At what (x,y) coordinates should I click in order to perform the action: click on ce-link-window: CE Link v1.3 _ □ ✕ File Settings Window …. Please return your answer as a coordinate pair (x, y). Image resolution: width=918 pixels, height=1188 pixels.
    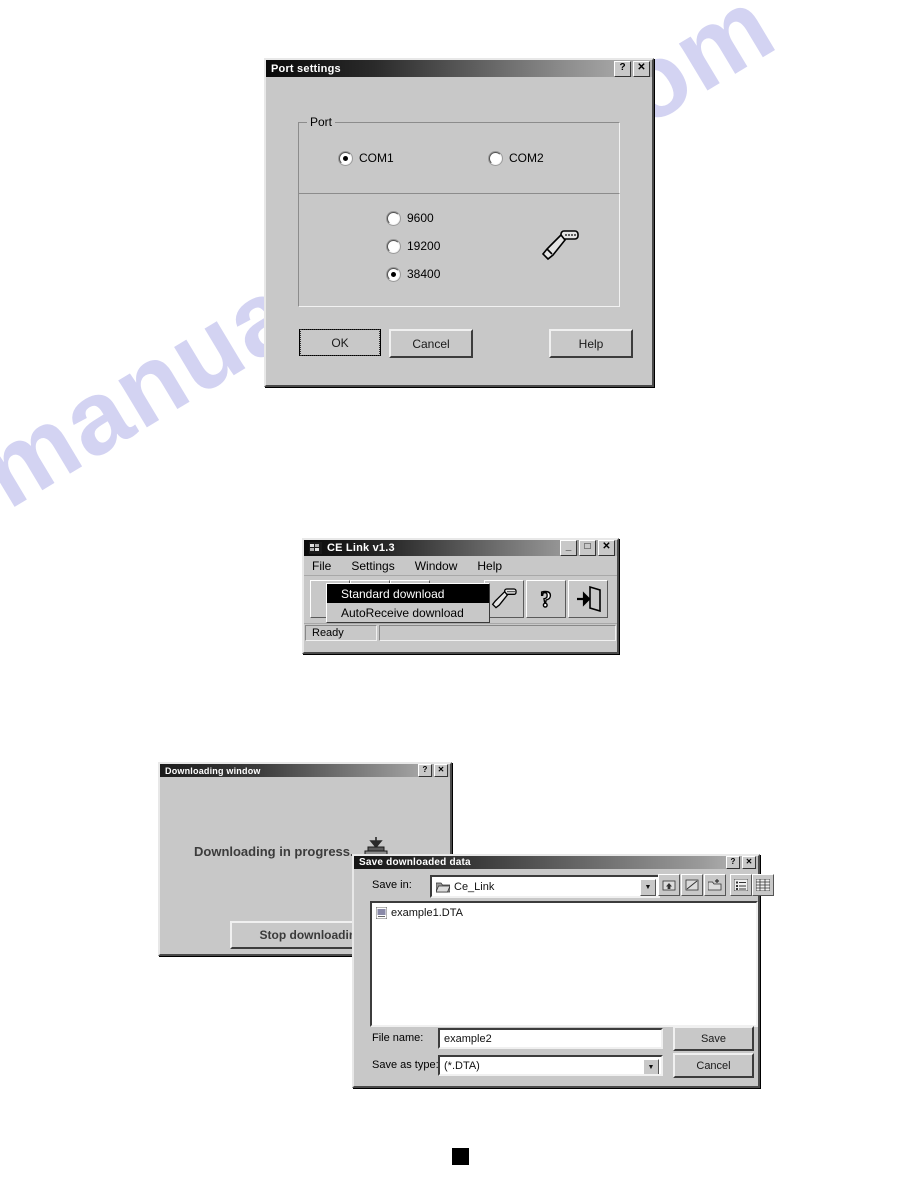
    Looking at the image, I should click on (460, 596).